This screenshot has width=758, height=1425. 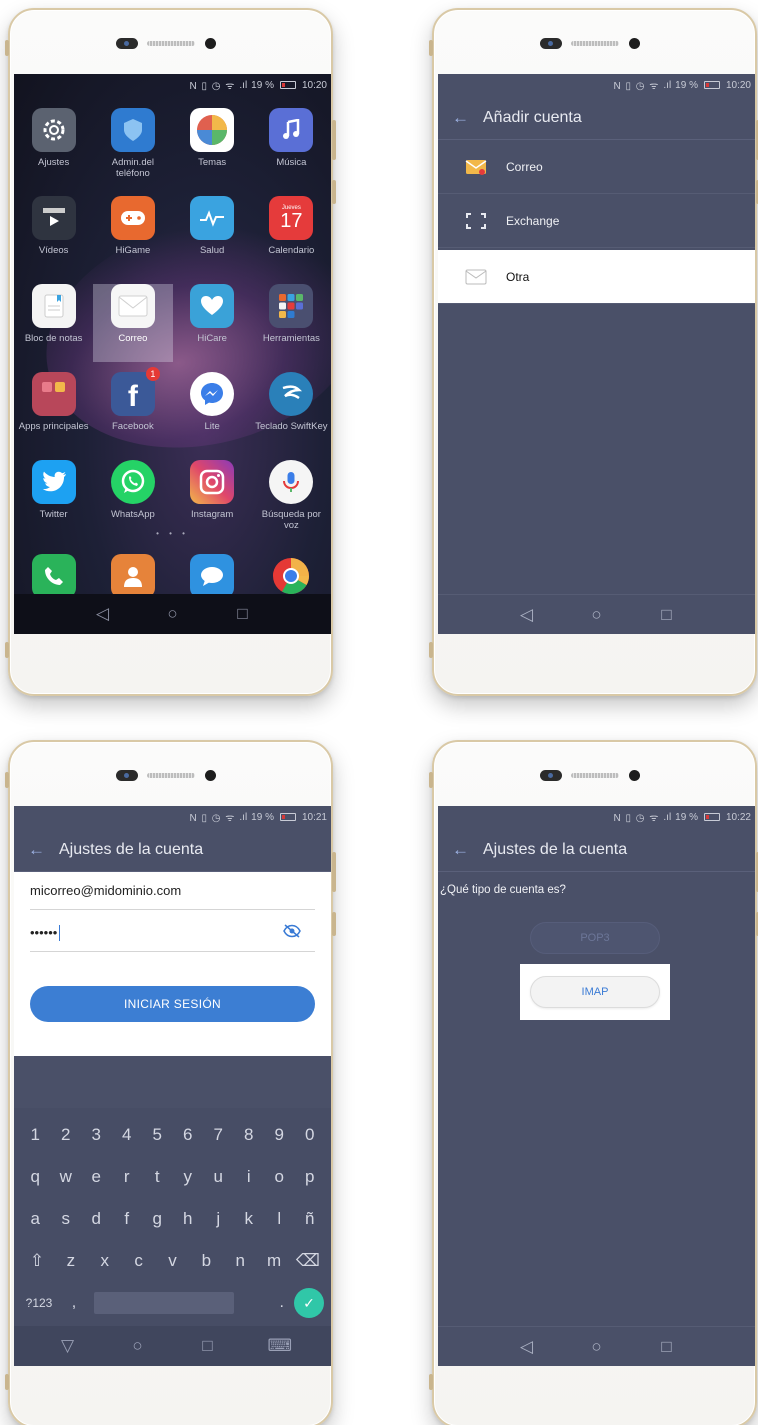 I want to click on key: n, so click(x=240, y=1261).